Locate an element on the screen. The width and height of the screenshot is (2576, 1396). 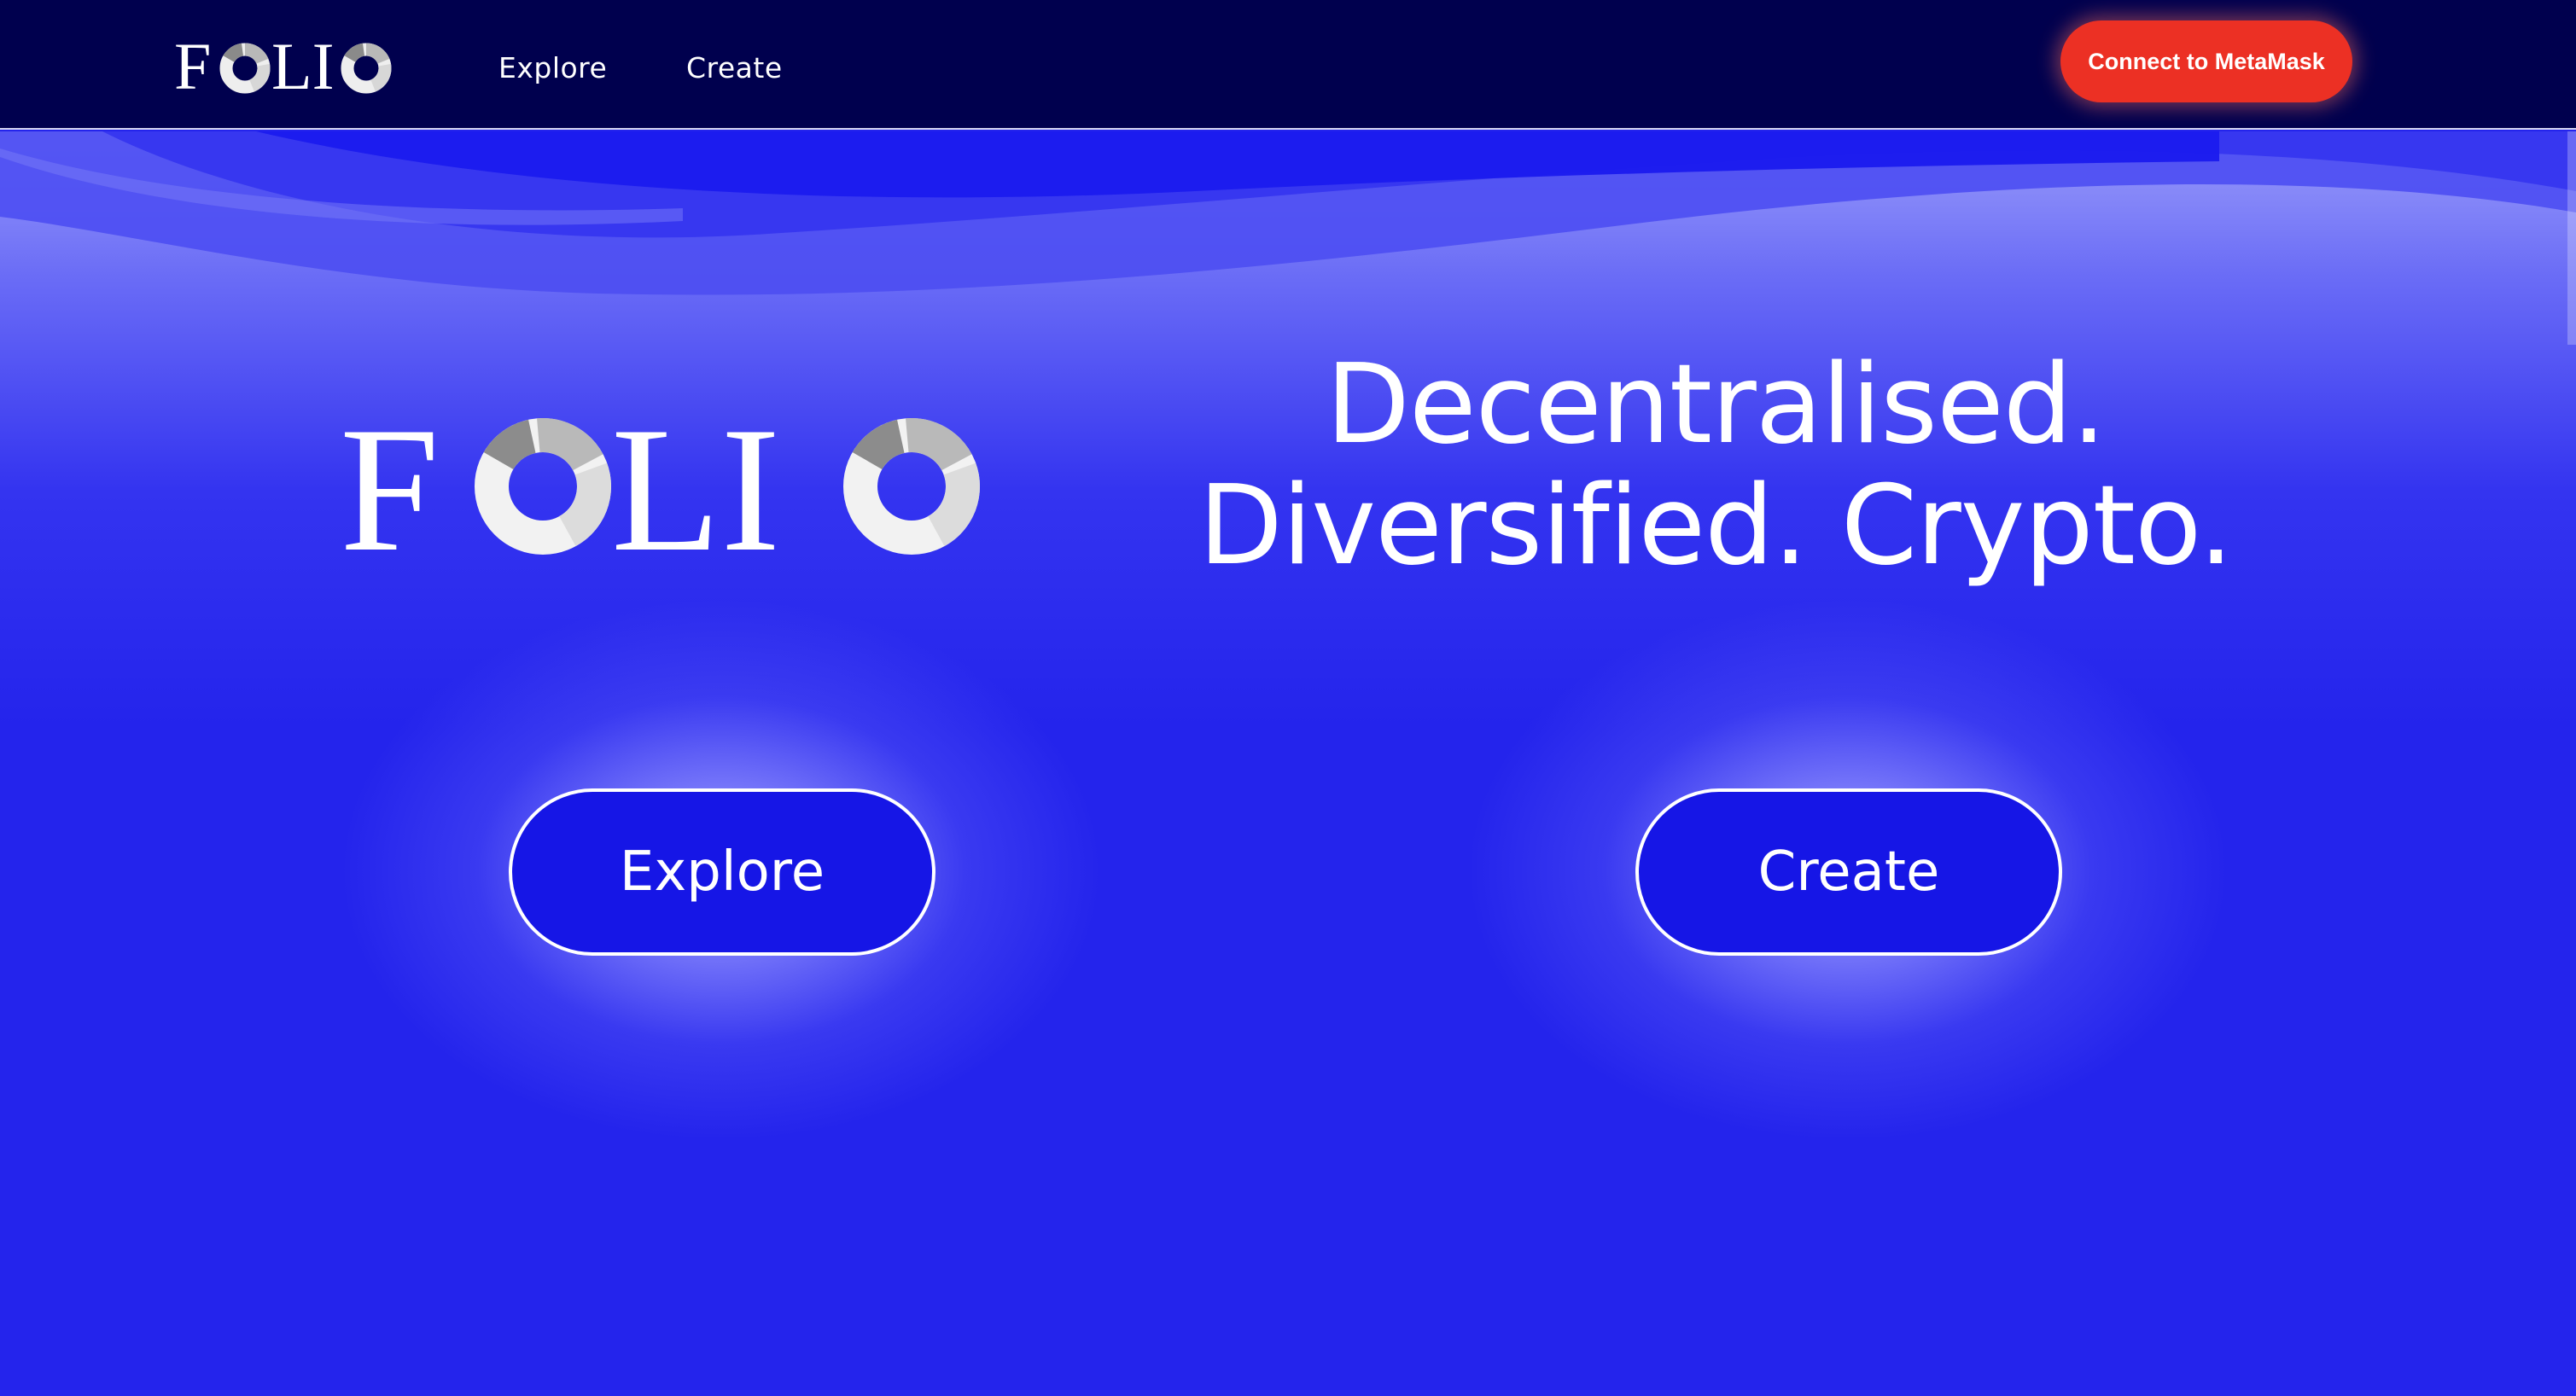
hero-folio-logo: F LI is located at coordinates (660, 485).